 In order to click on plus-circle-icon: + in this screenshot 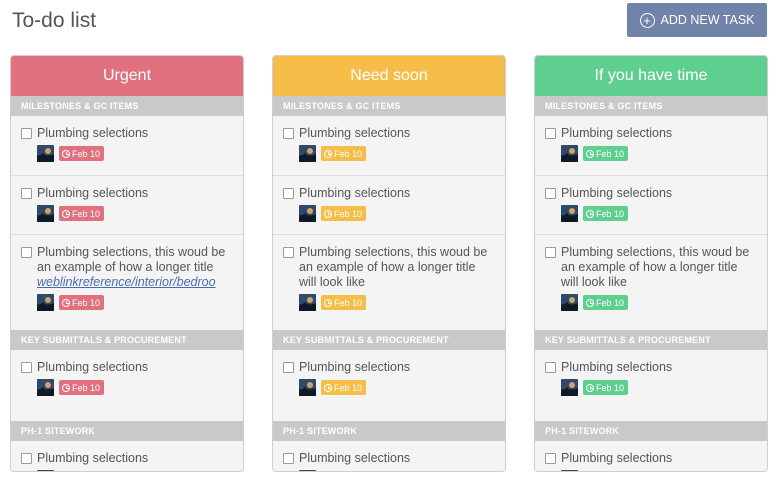, I will do `click(647, 20)`.